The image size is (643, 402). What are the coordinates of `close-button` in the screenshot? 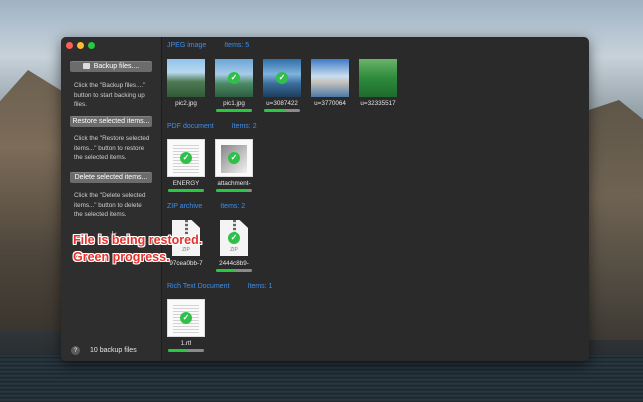 It's located at (69, 45).